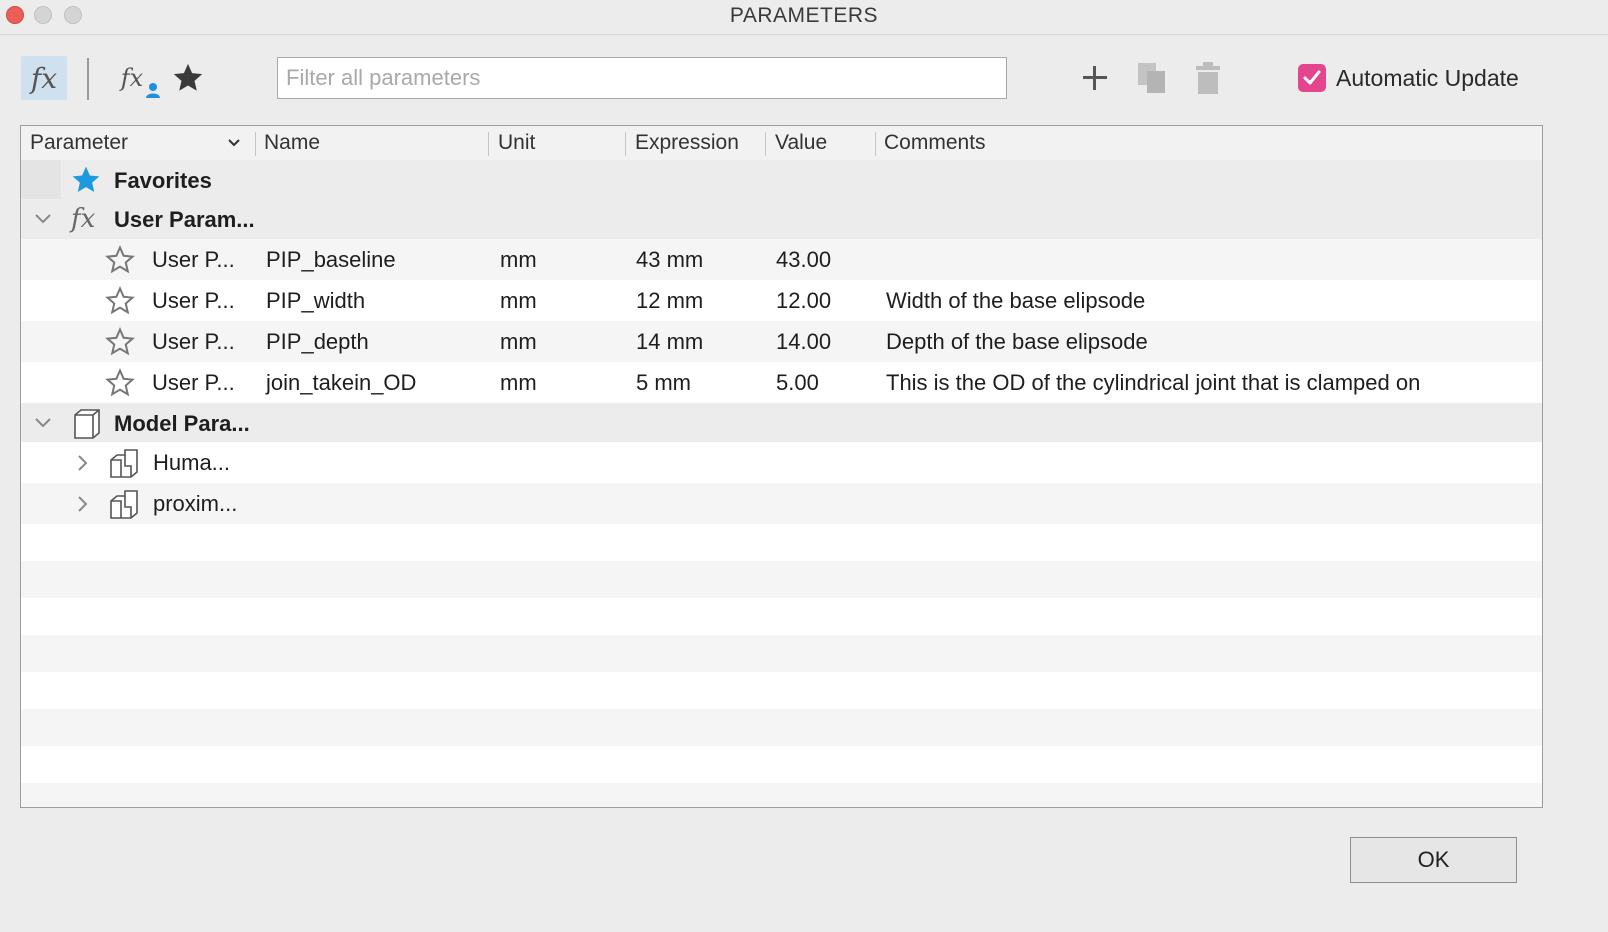 The height and width of the screenshot is (932, 1608). Describe the element at coordinates (1433, 860) in the screenshot. I see `ok-button: OK` at that location.